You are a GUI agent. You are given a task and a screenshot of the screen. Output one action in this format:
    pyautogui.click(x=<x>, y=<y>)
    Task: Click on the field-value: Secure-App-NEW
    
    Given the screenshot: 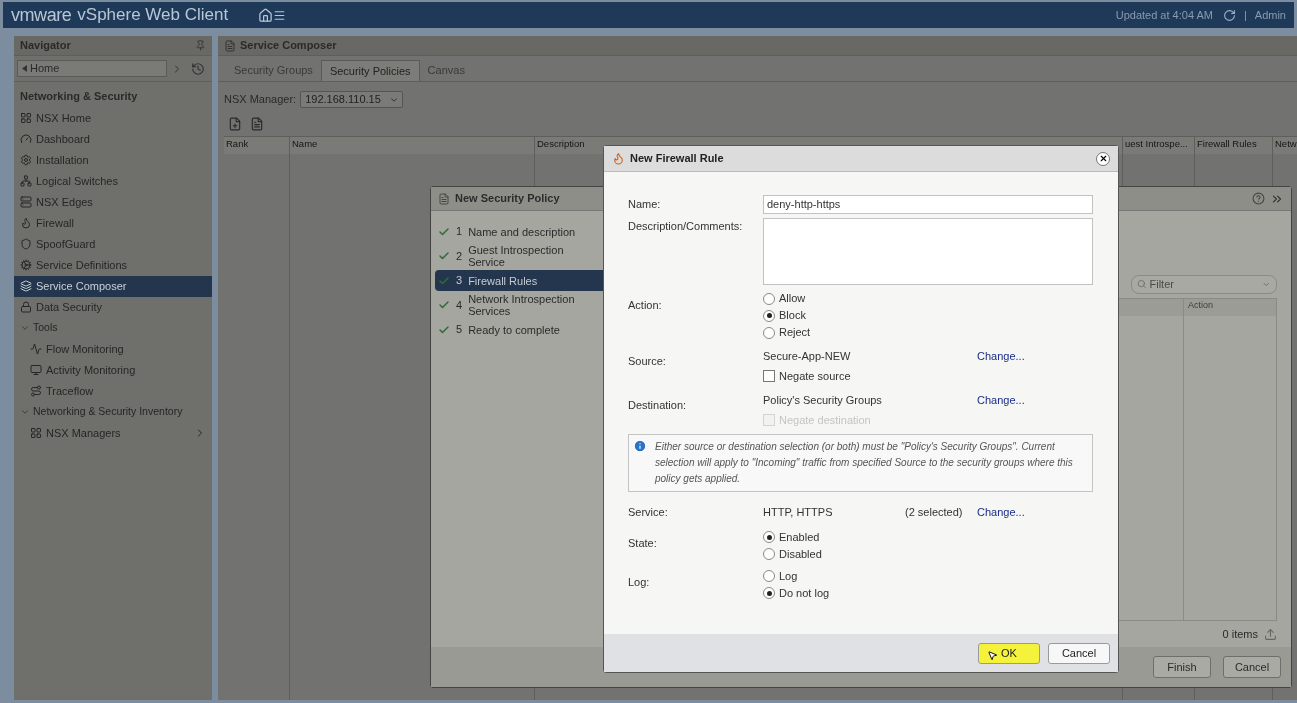 What is the action you would take?
    pyautogui.click(x=807, y=356)
    